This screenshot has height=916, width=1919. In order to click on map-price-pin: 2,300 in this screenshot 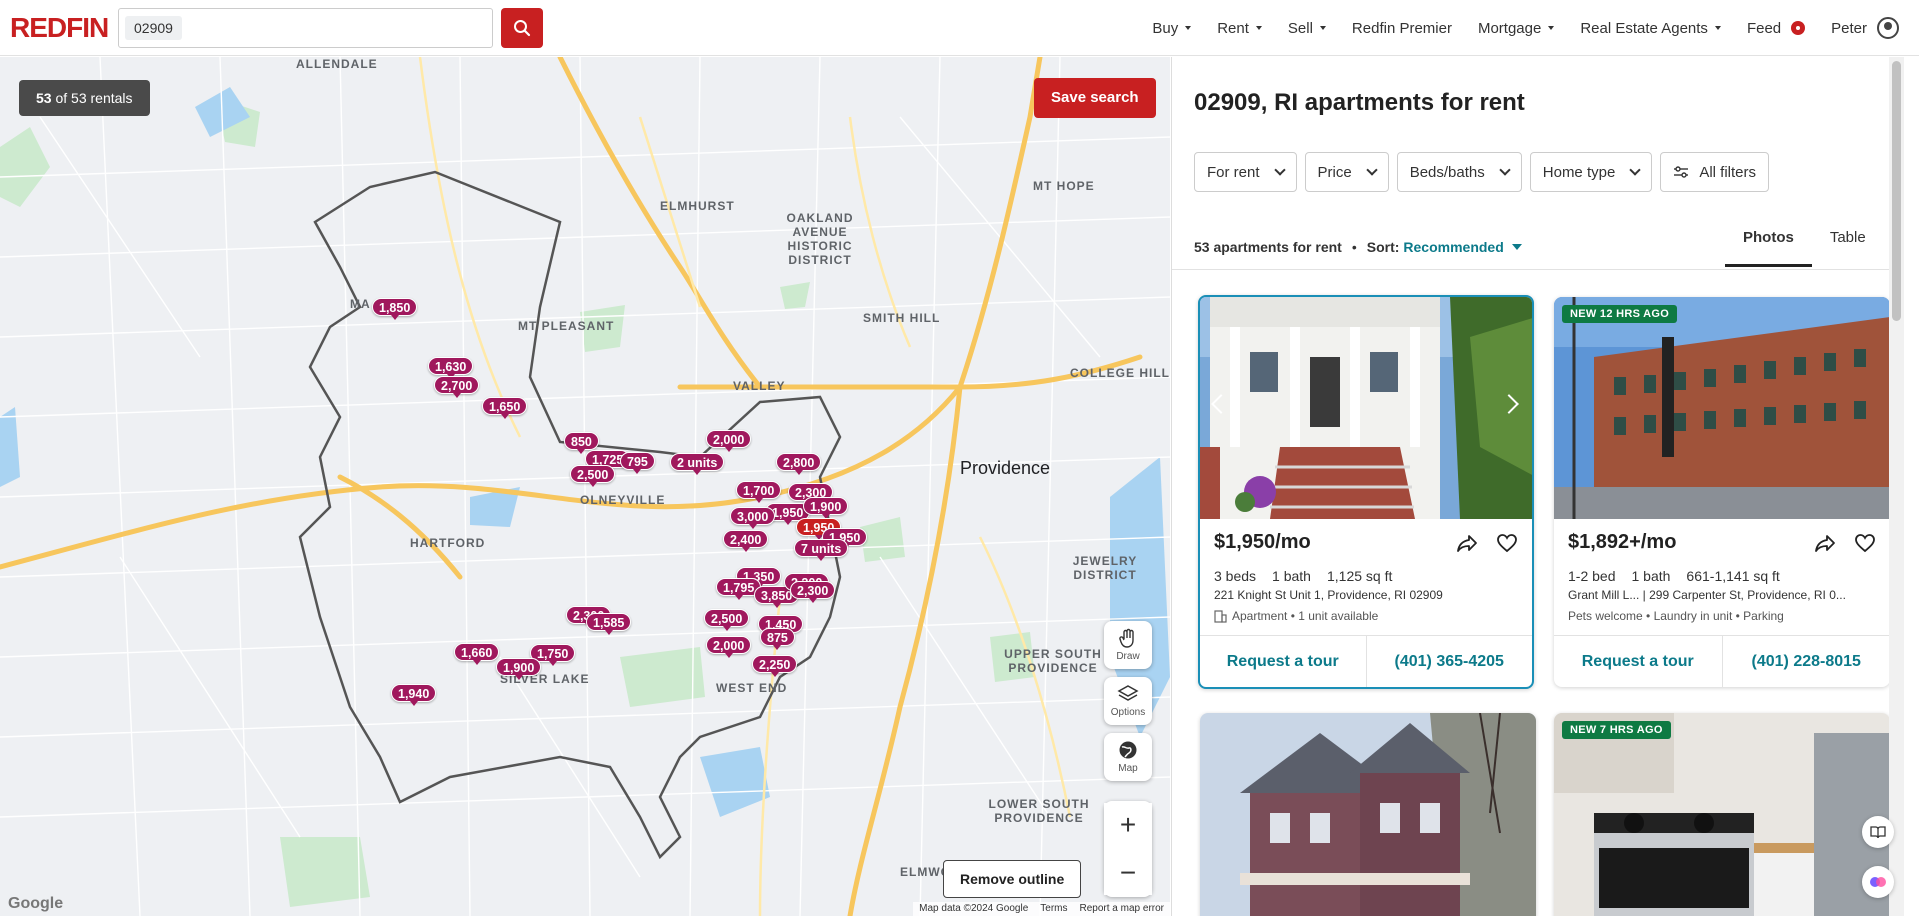, I will do `click(813, 592)`.